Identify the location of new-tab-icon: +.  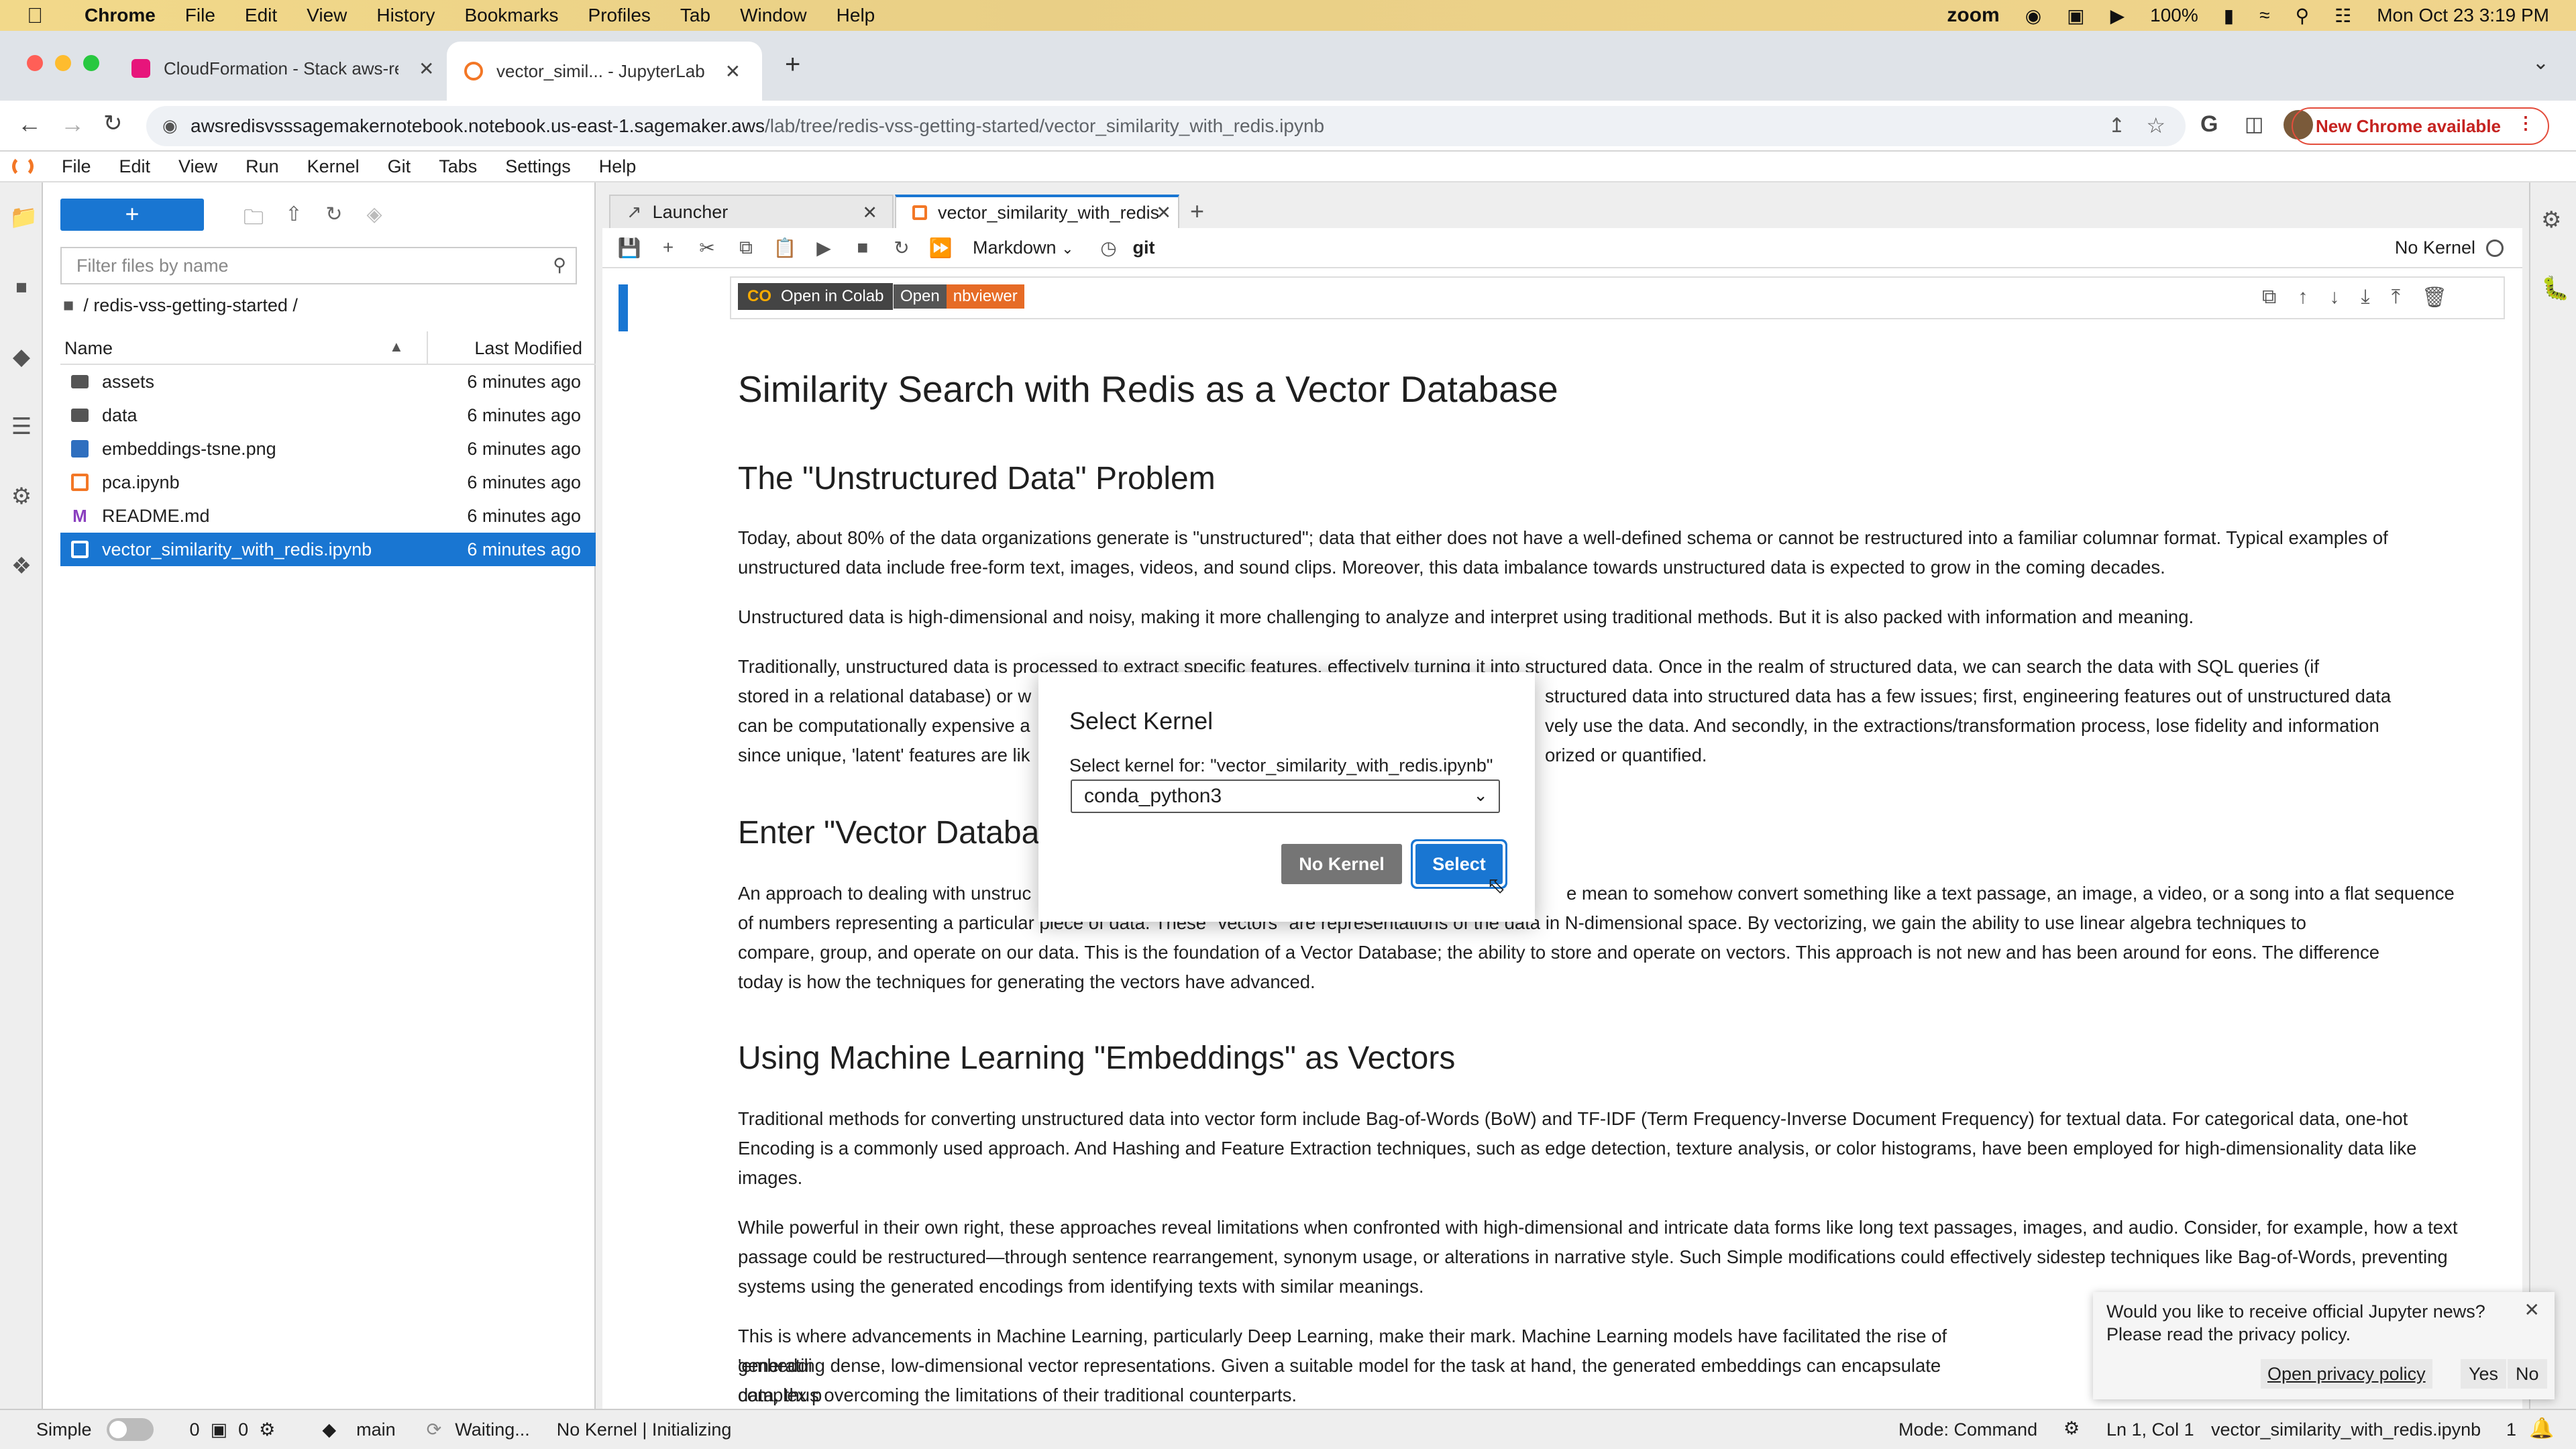
(792, 65).